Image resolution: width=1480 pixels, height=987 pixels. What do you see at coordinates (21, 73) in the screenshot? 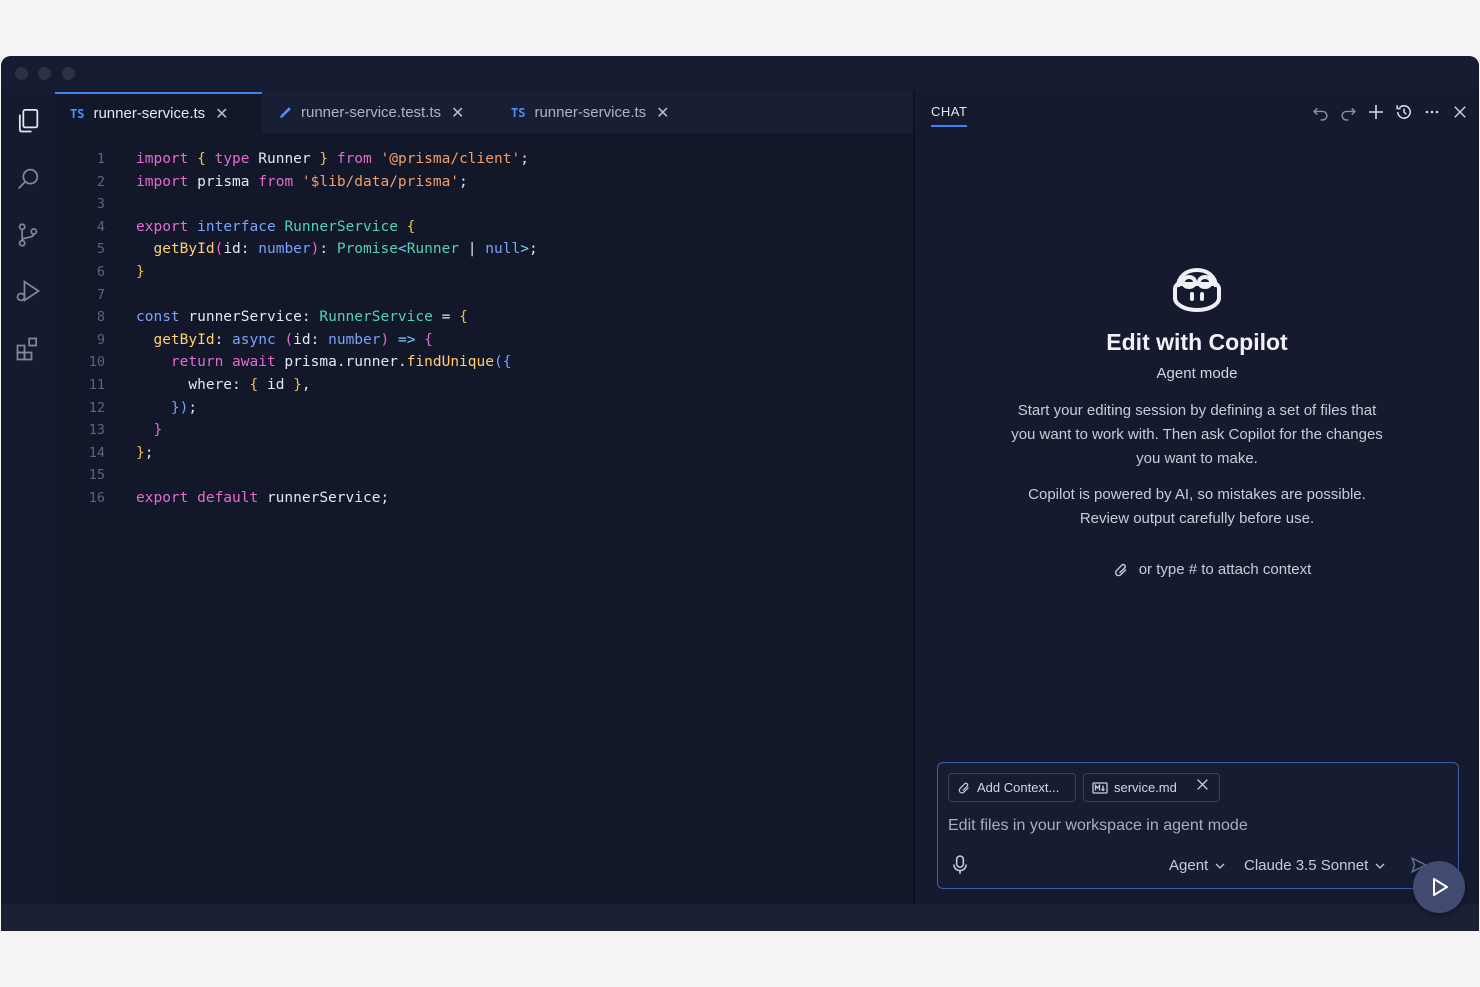
I see `close-window-button` at bounding box center [21, 73].